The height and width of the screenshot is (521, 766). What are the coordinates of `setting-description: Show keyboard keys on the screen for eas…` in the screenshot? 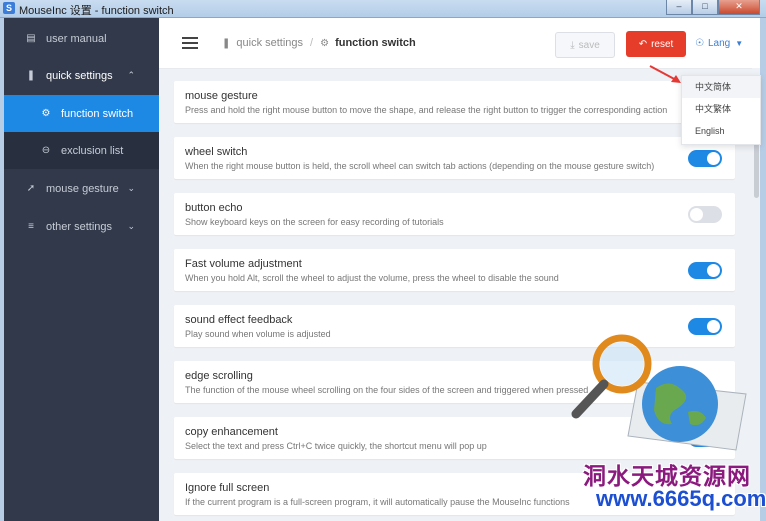 It's located at (314, 222).